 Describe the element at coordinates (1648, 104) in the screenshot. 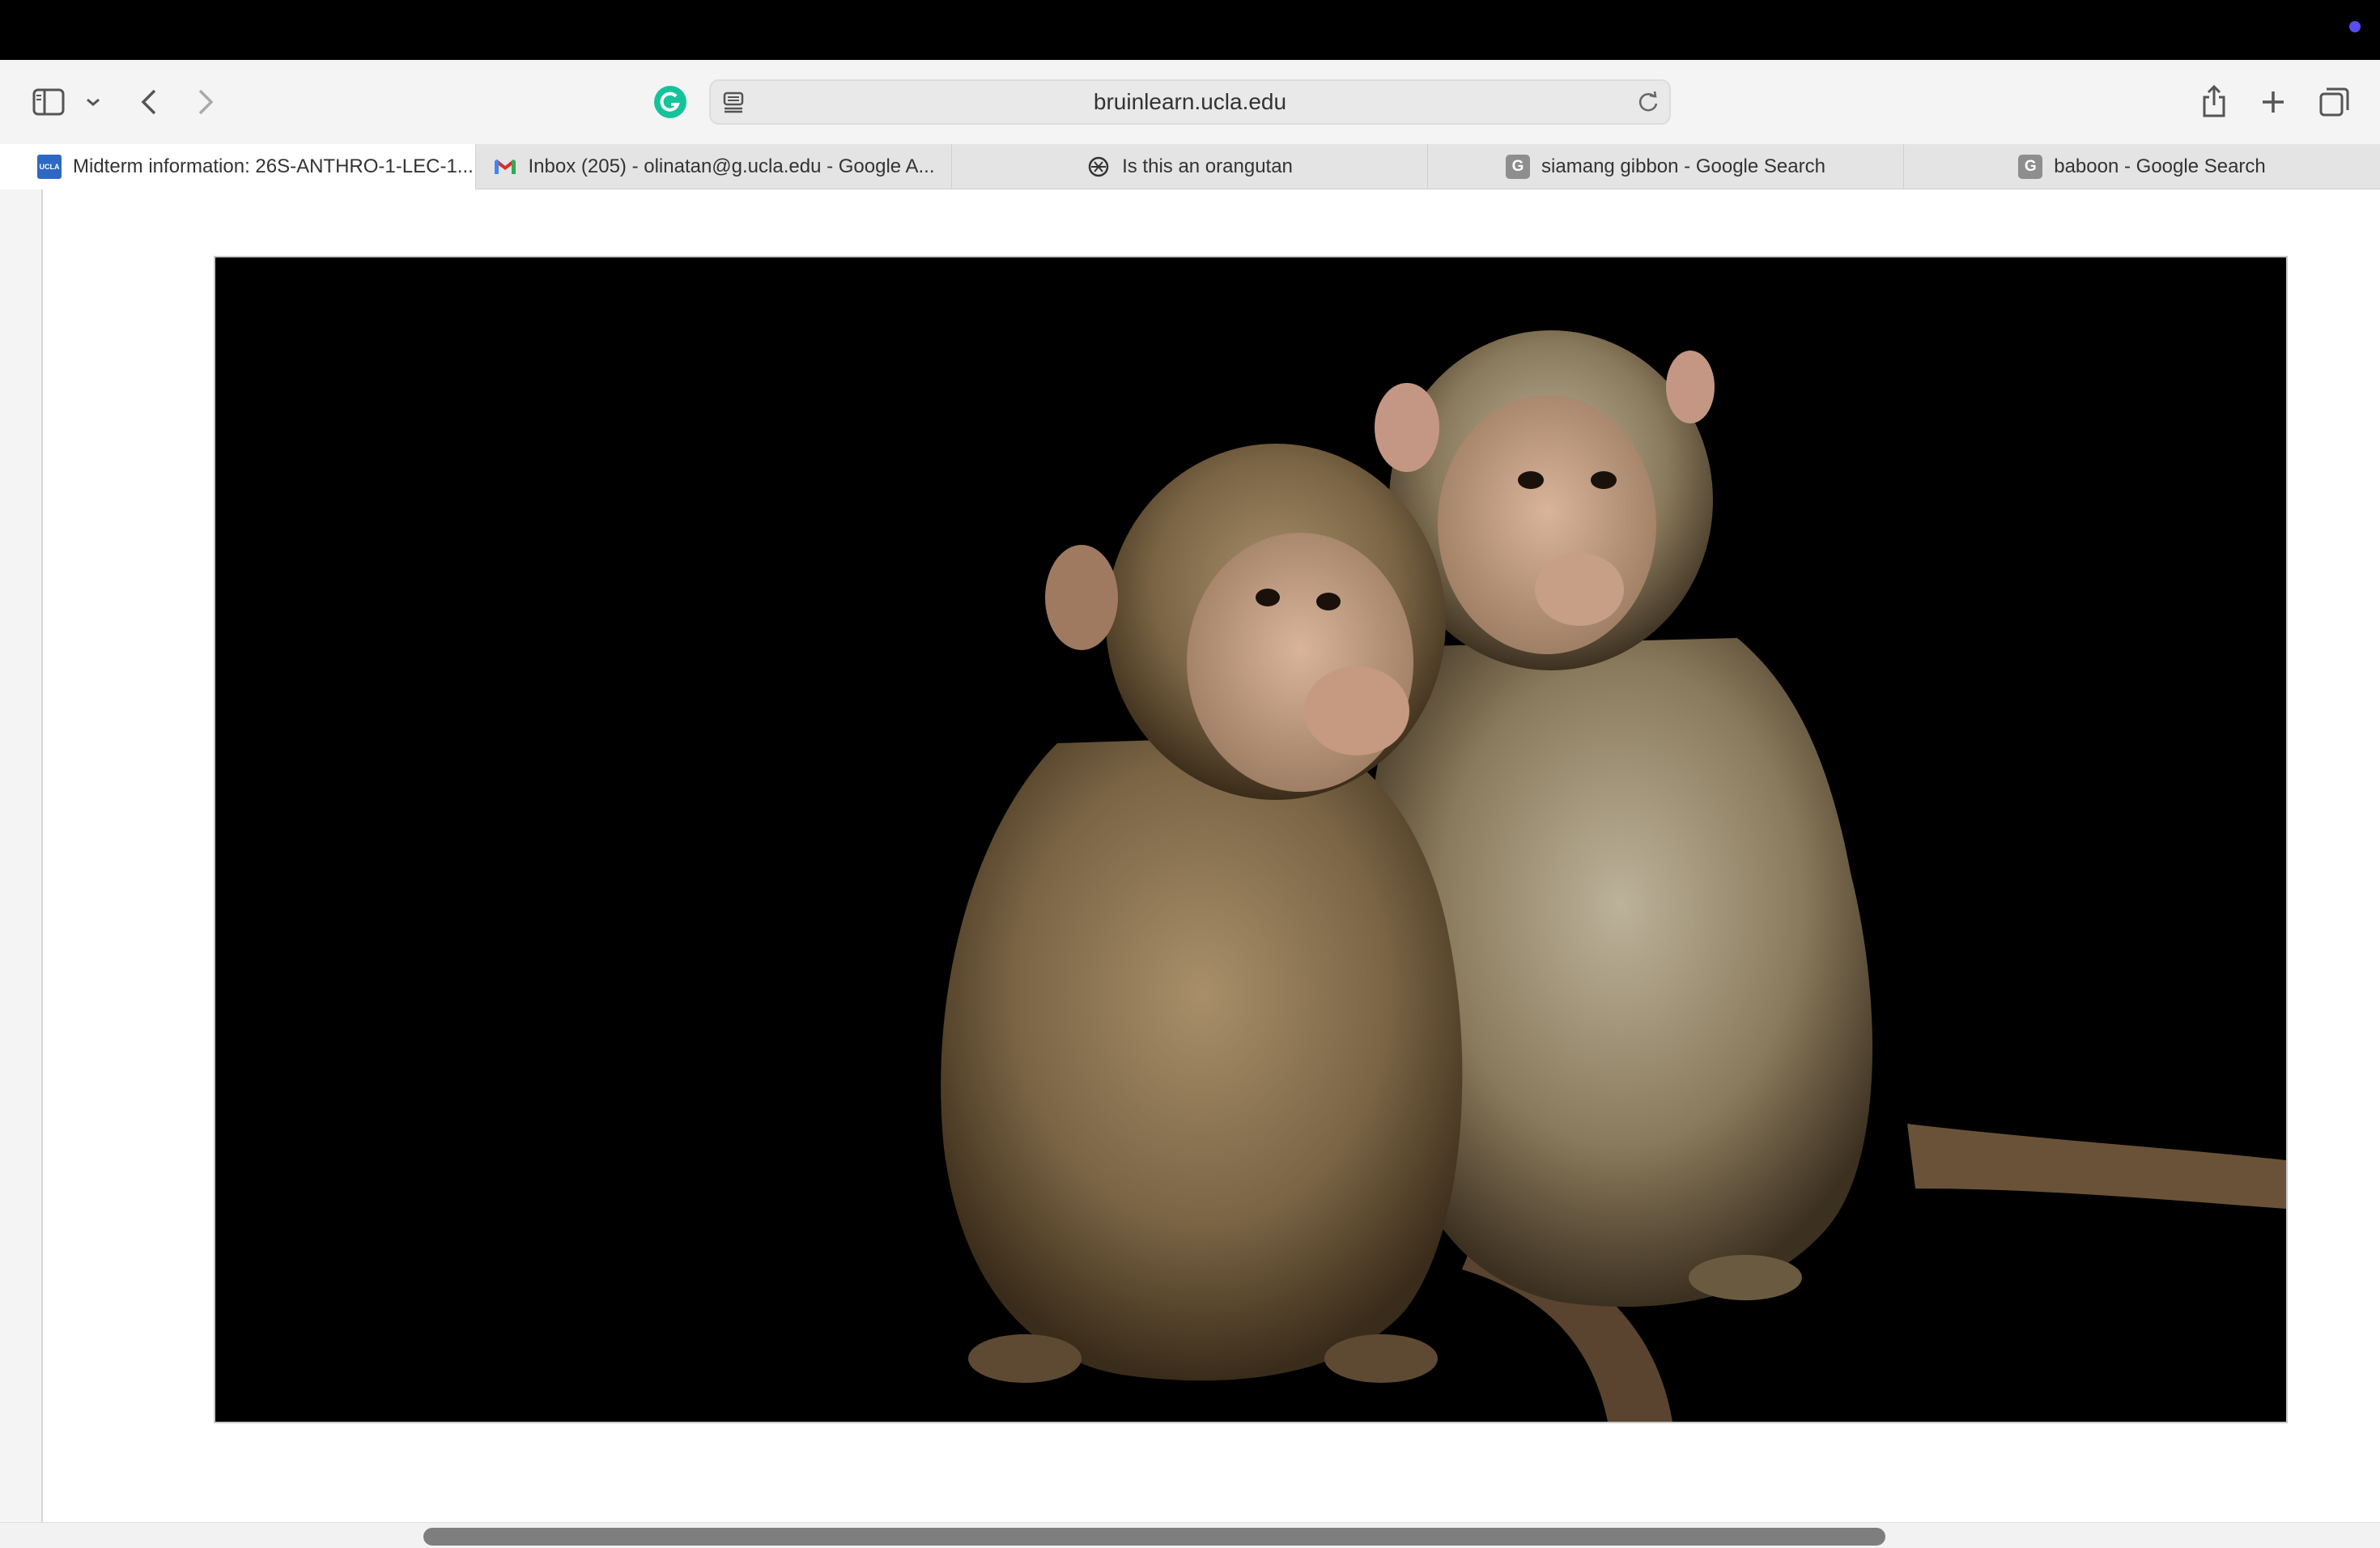

I see `reload-icon` at that location.